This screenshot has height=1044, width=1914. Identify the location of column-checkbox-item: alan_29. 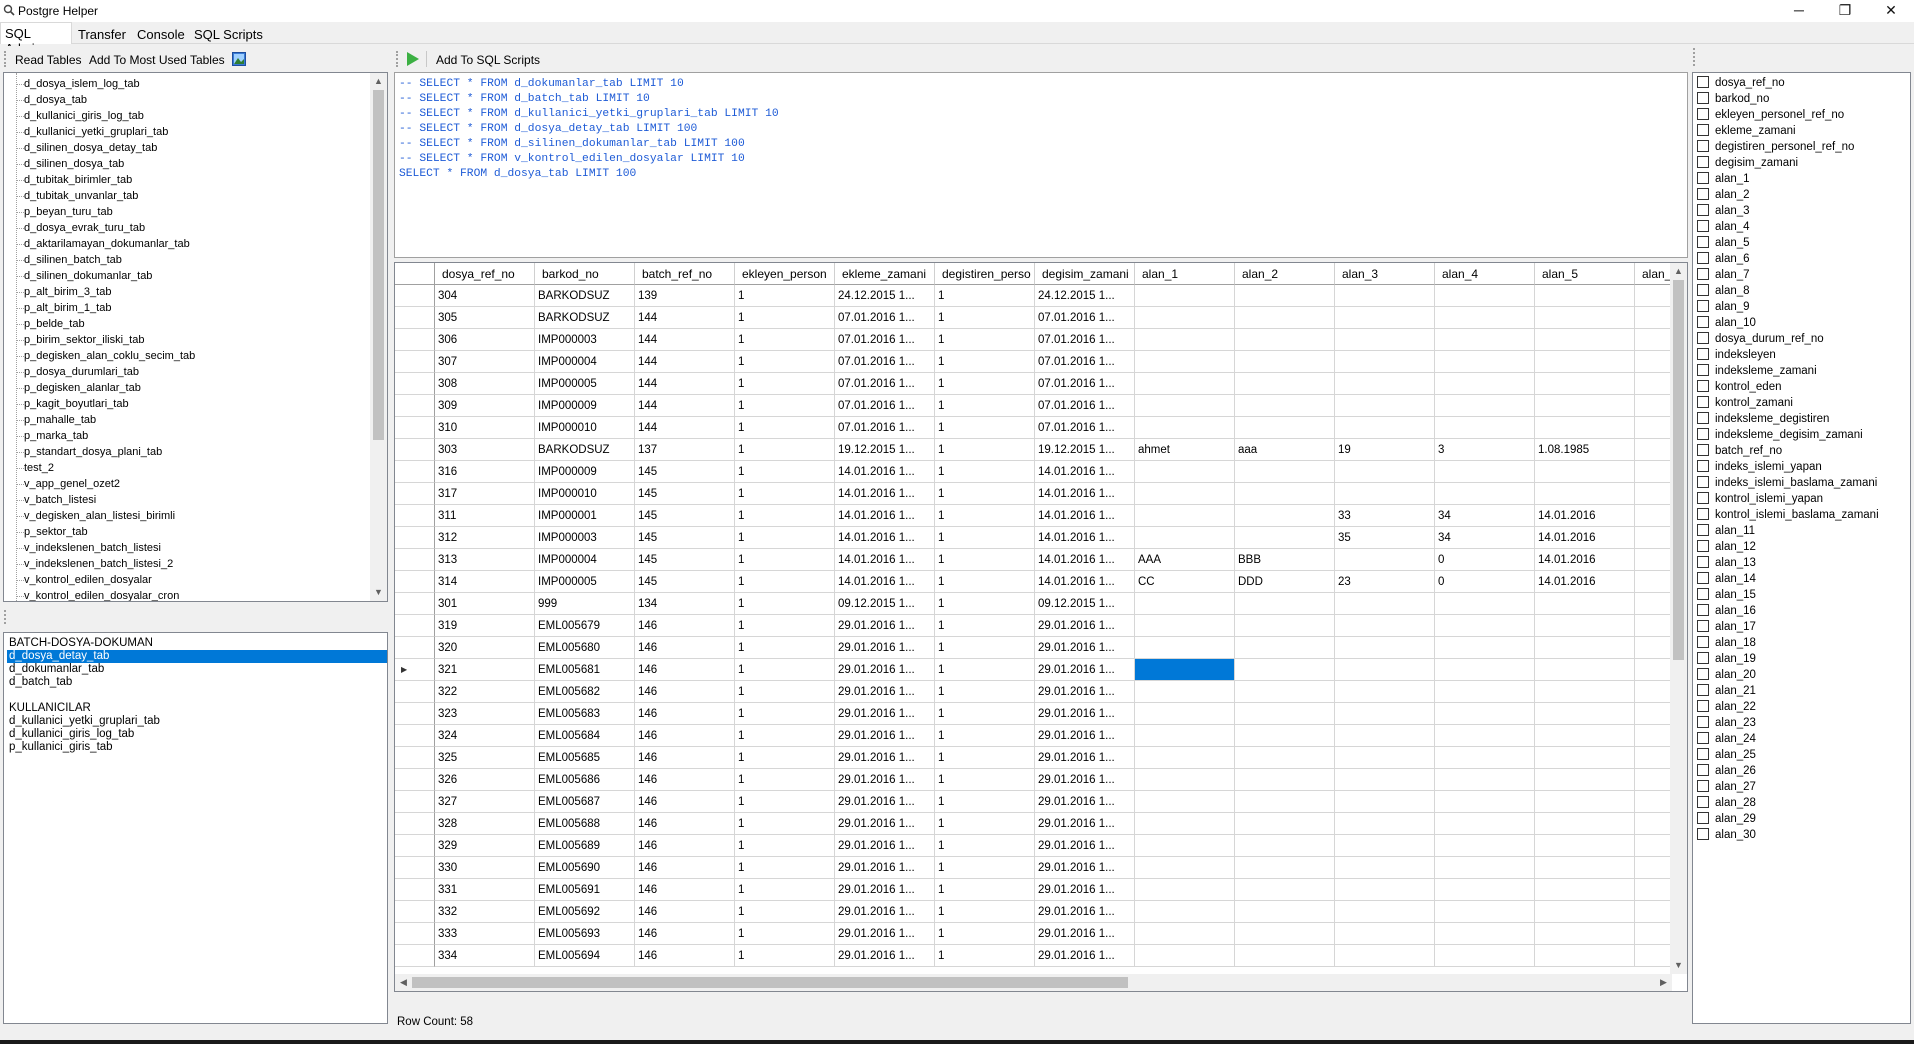
(1726, 820).